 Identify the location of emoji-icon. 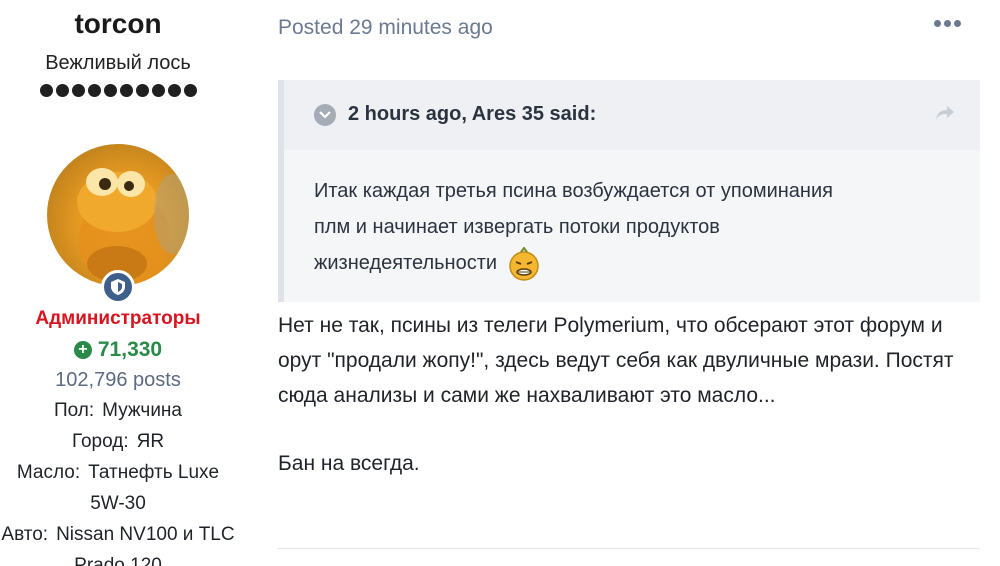
(524, 263).